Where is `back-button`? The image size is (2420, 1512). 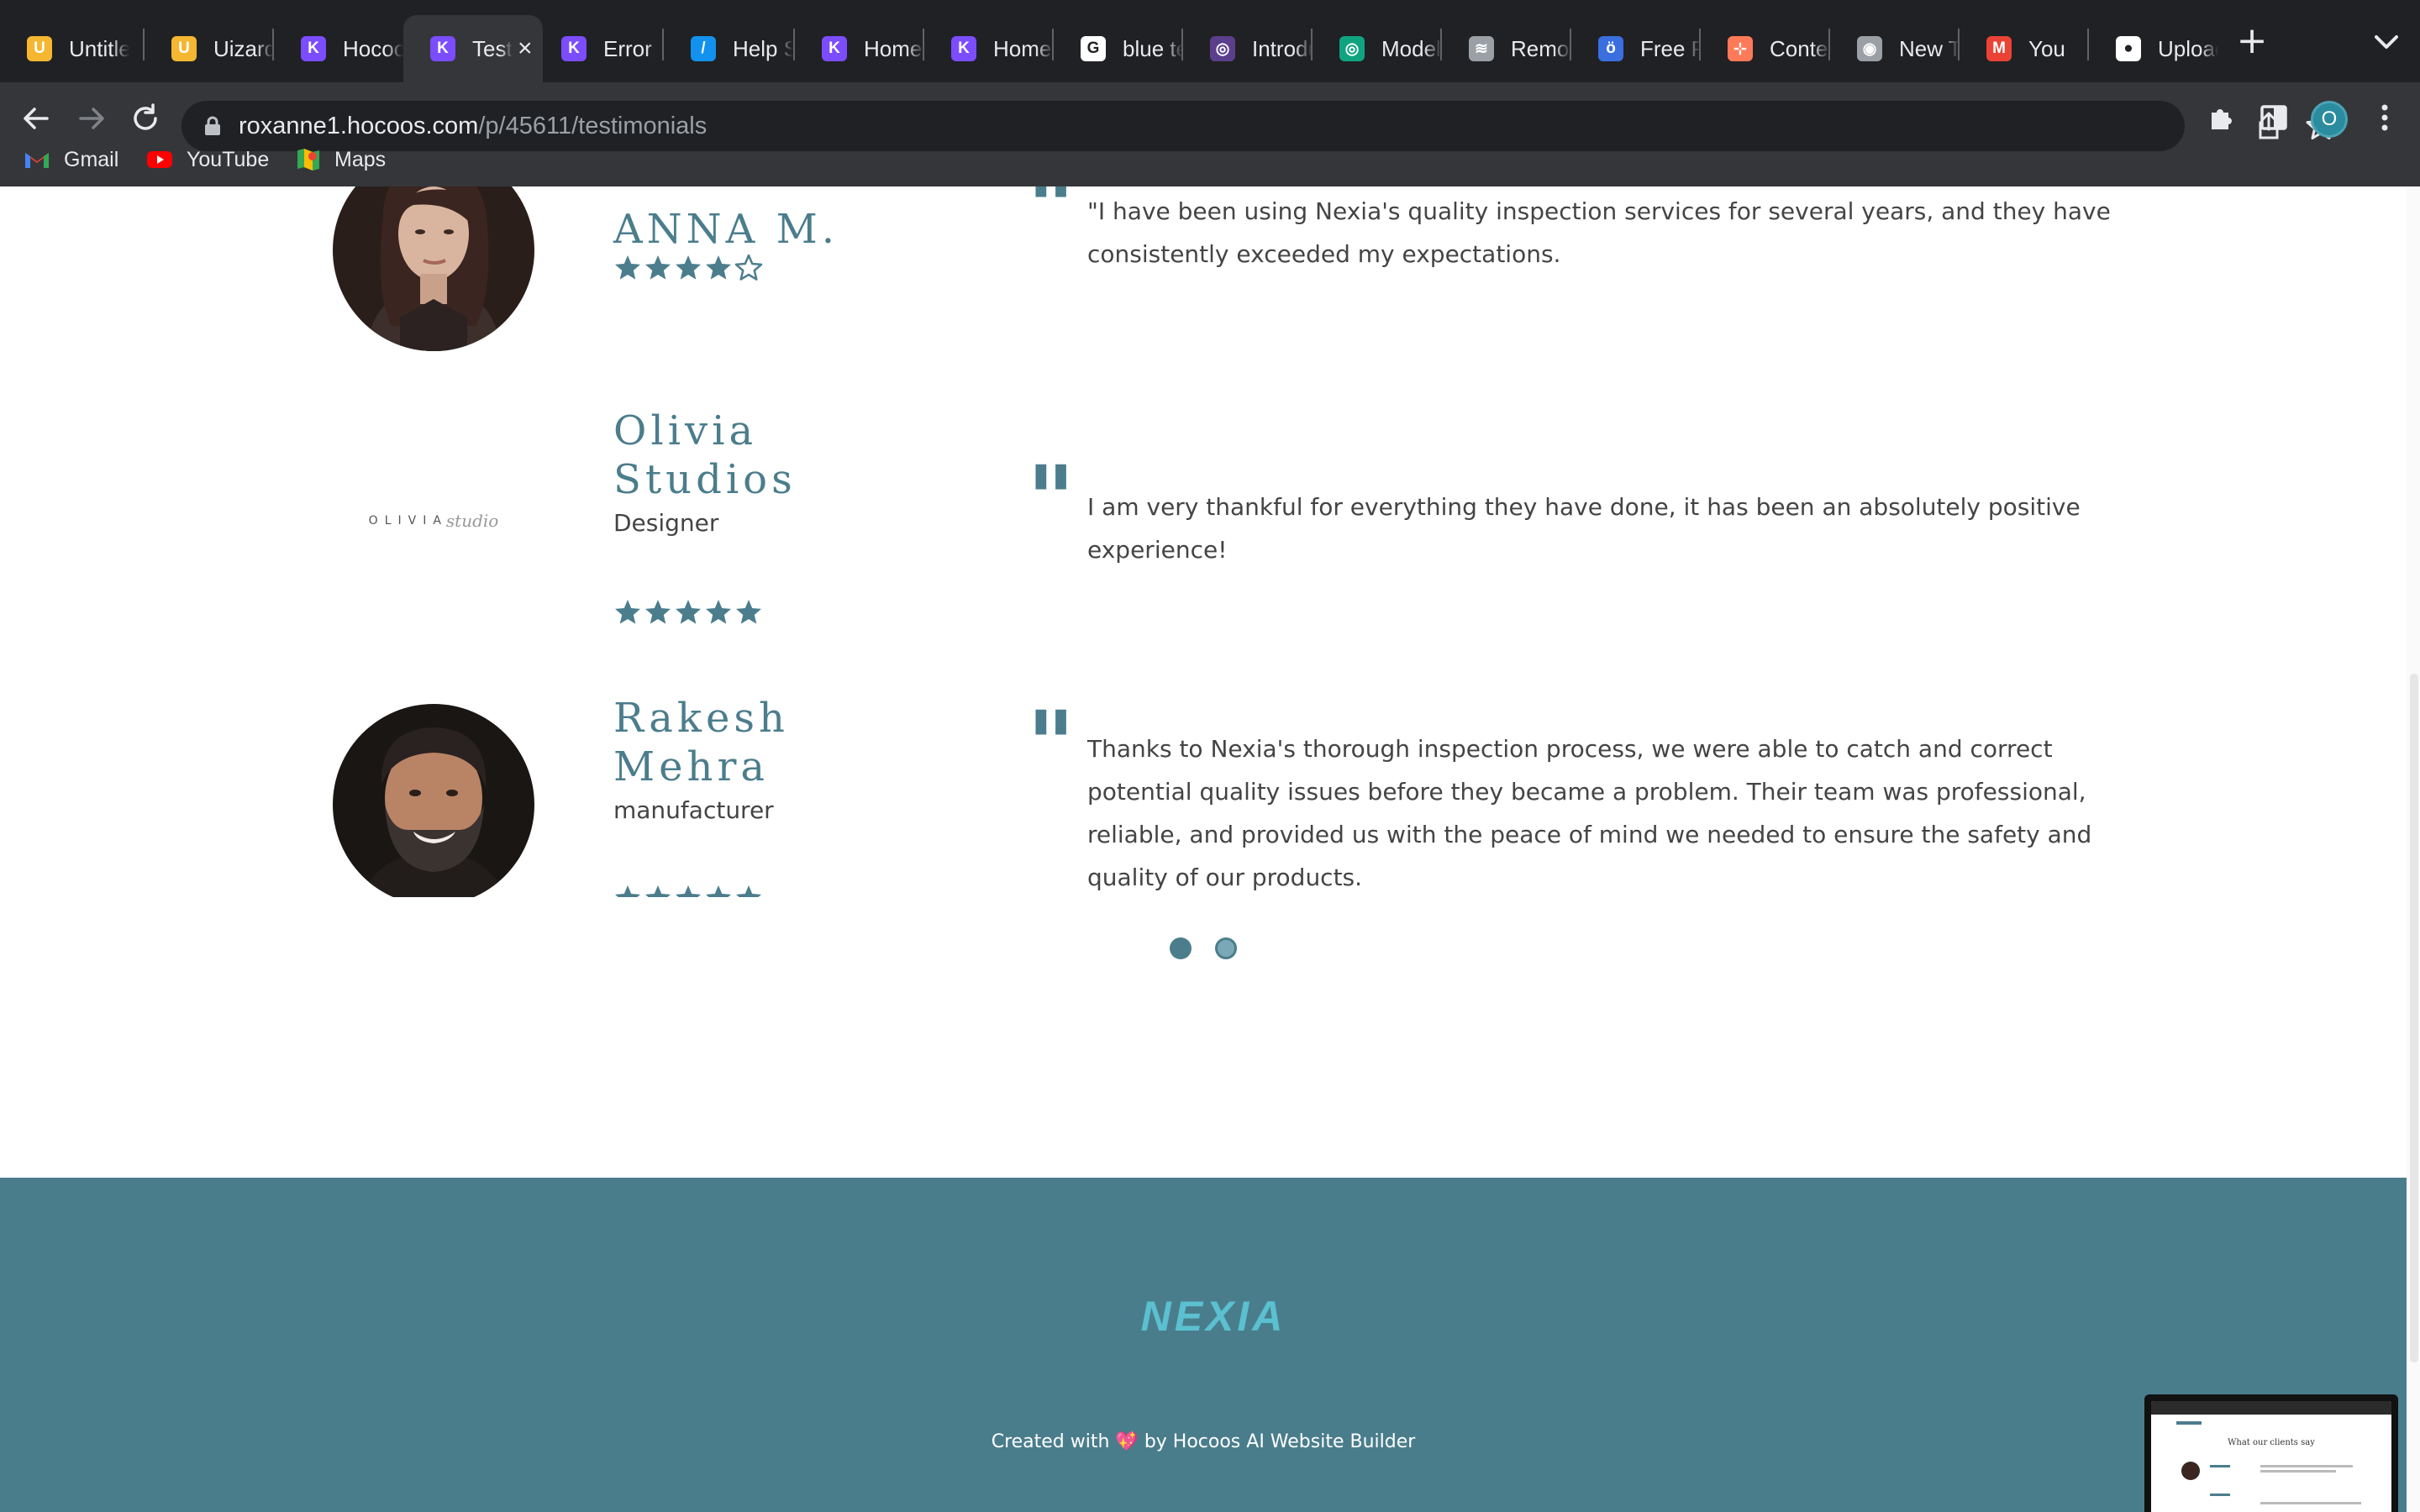 back-button is located at coordinates (36, 118).